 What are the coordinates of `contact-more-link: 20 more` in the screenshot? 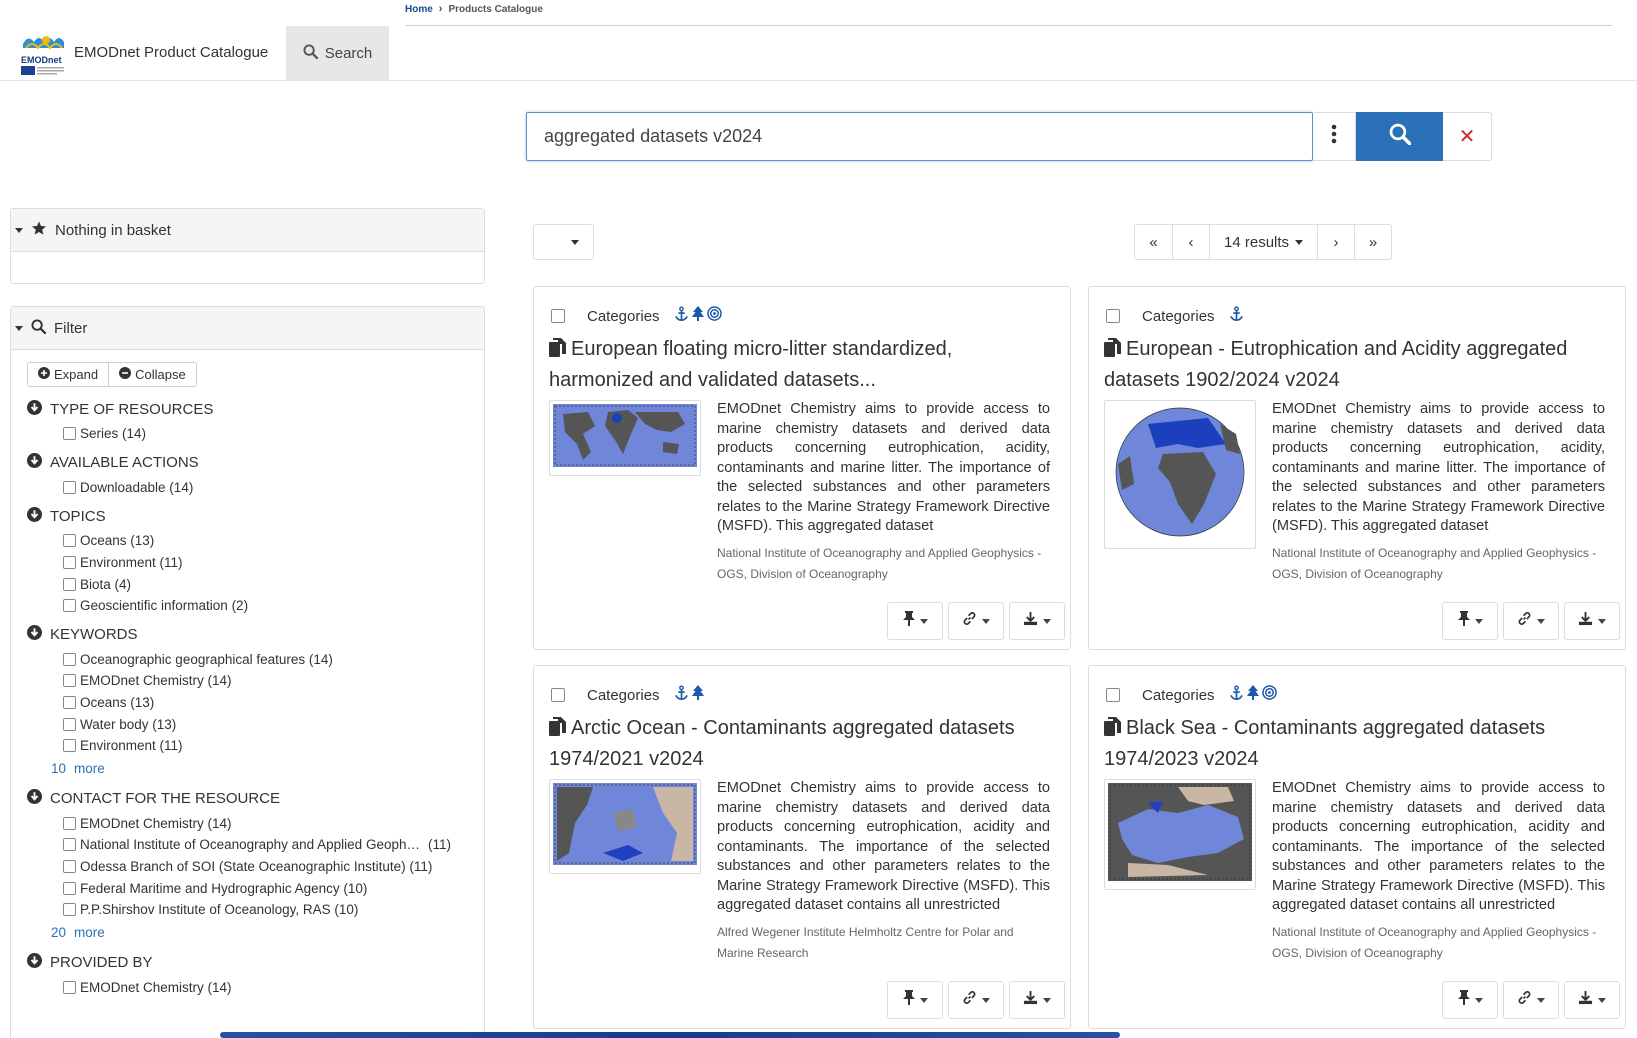 It's located at (255, 933).